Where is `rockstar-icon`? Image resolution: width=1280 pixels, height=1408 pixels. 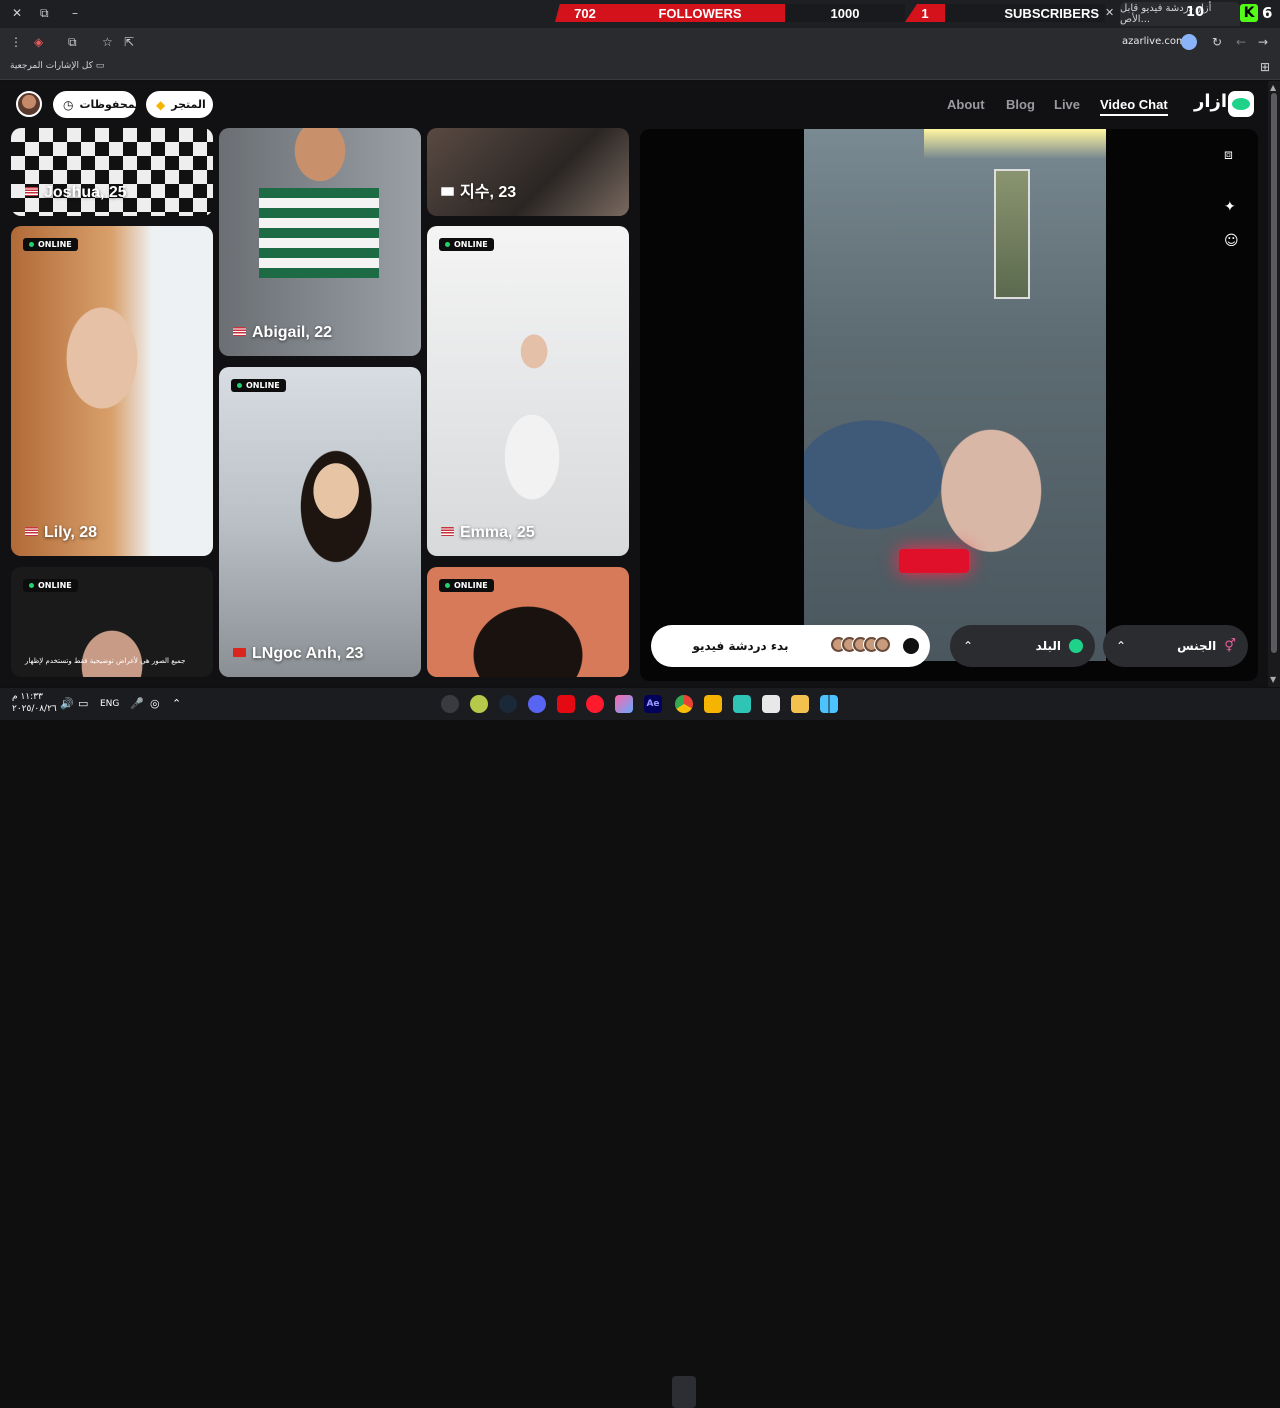
rockstar-icon is located at coordinates (713, 704).